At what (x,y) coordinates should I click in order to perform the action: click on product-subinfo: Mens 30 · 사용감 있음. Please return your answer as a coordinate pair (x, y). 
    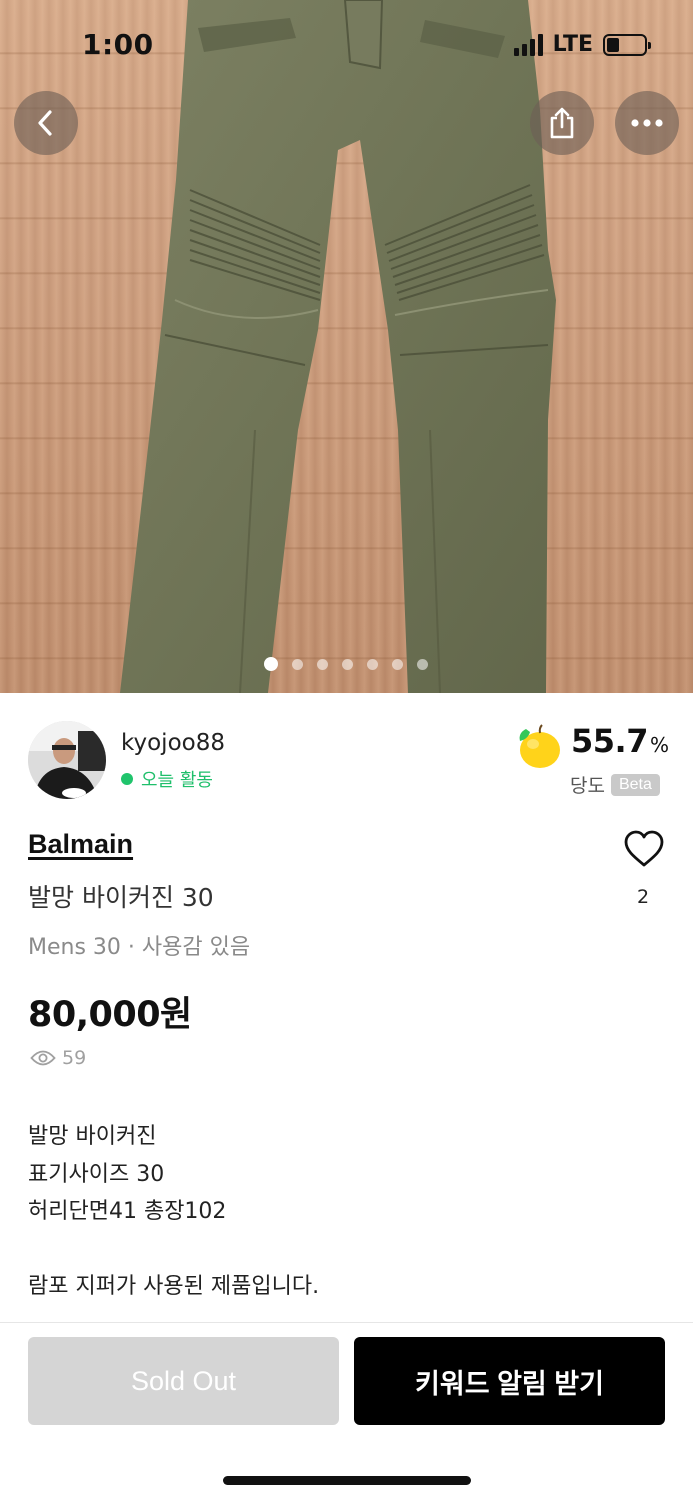
    Looking at the image, I should click on (139, 947).